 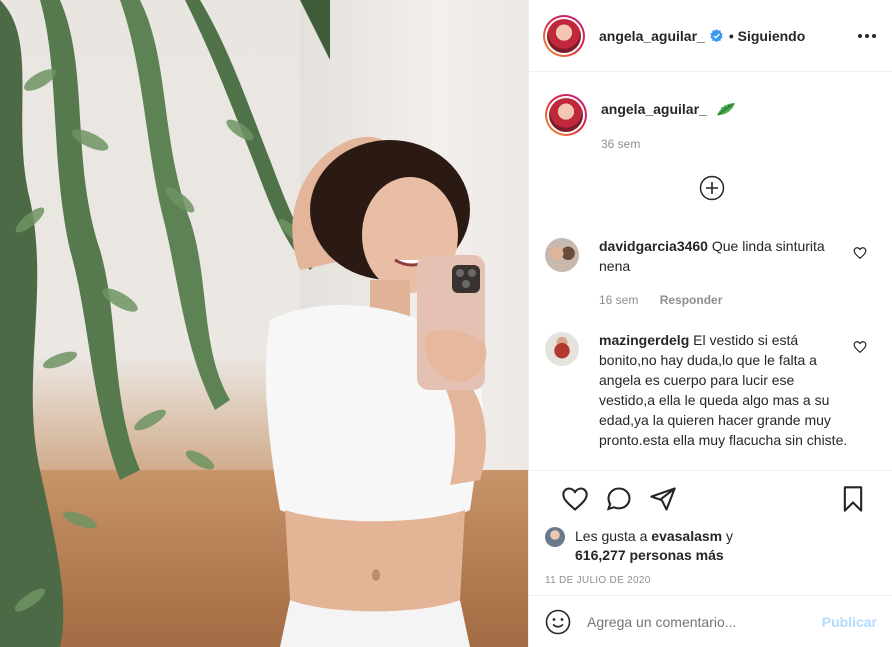 I want to click on likes-joiner: y, so click(x=730, y=536).